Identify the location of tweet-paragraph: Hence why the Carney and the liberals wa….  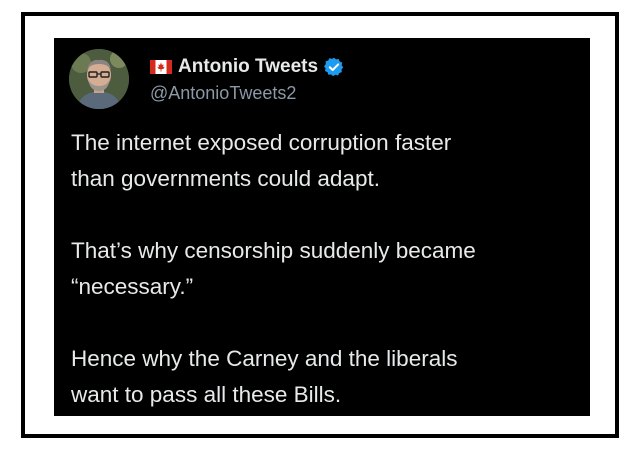
(264, 376).